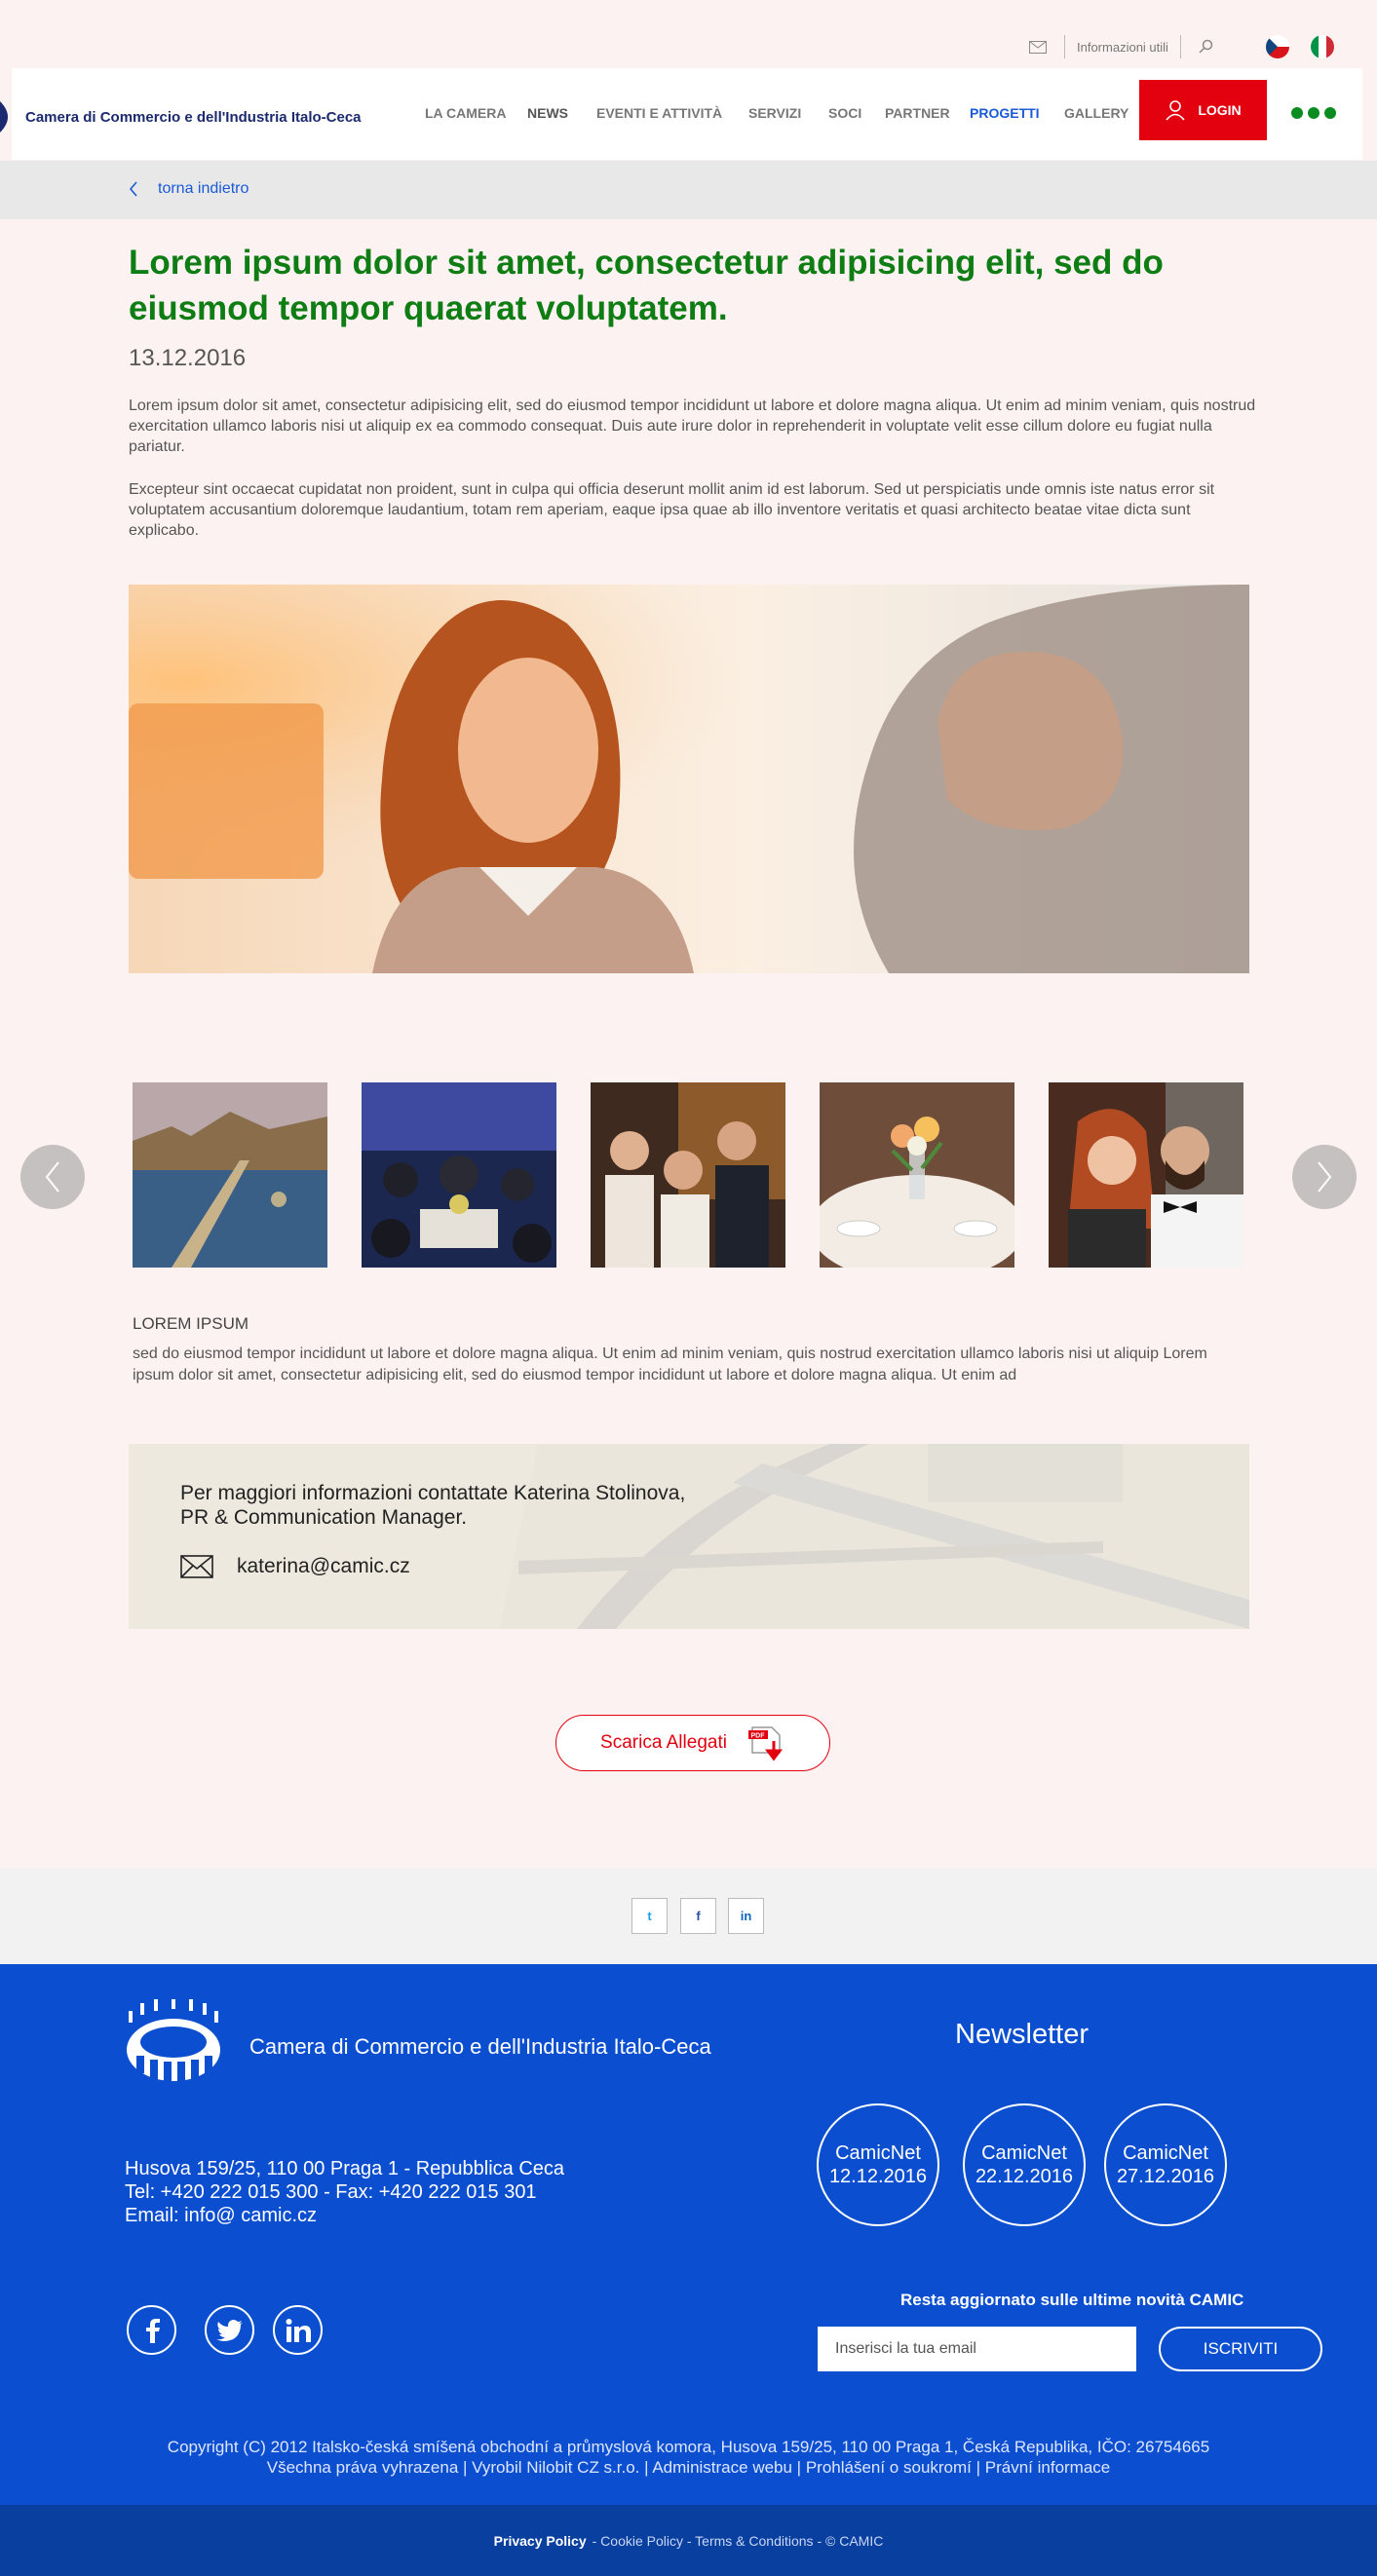 The image size is (1377, 2576). Describe the element at coordinates (1205, 46) in the screenshot. I see `search-icon` at that location.